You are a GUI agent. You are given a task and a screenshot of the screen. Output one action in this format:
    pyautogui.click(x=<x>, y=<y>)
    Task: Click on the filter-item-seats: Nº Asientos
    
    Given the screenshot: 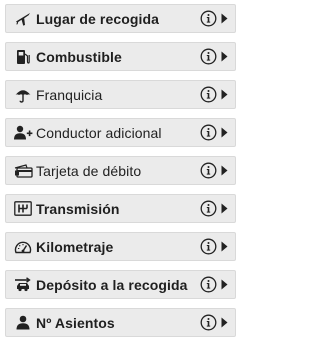 What is the action you would take?
    pyautogui.click(x=120, y=322)
    